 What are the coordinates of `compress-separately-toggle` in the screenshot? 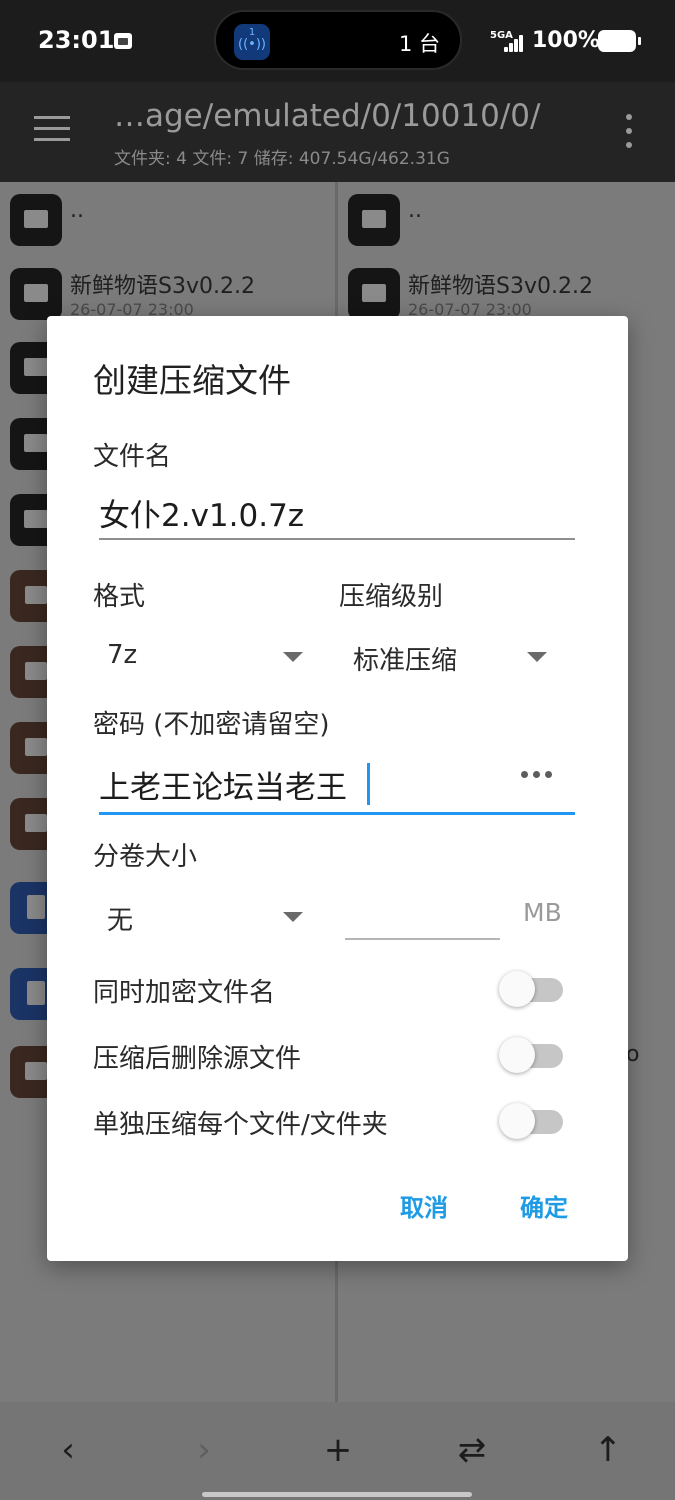 It's located at (531, 1120).